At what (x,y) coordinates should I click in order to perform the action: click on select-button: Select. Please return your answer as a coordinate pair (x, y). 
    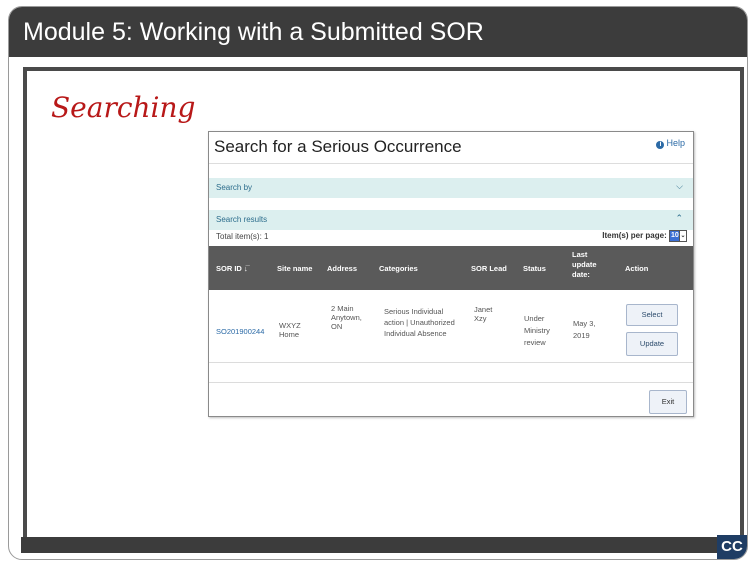
    Looking at the image, I should click on (652, 315).